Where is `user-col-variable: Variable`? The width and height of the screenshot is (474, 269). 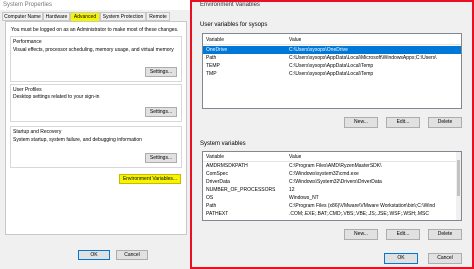 user-col-variable: Variable is located at coordinates (215, 40).